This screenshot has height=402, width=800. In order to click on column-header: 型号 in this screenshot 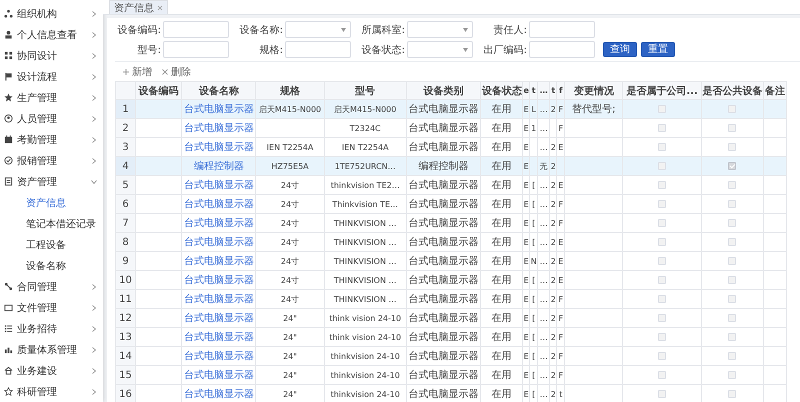, I will do `click(365, 91)`.